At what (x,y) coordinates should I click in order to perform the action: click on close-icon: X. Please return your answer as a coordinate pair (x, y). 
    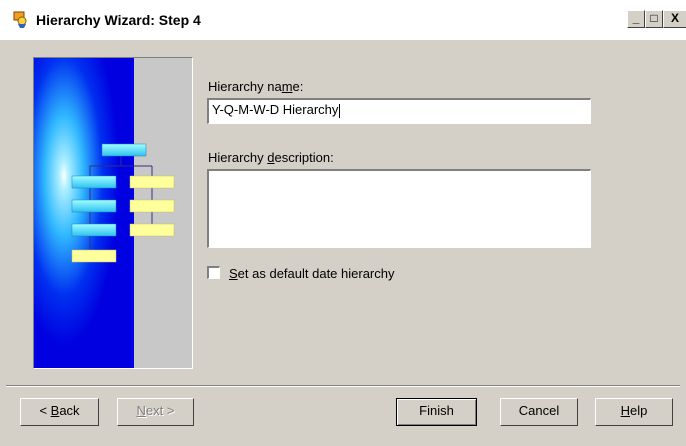
    Looking at the image, I should click on (674, 18).